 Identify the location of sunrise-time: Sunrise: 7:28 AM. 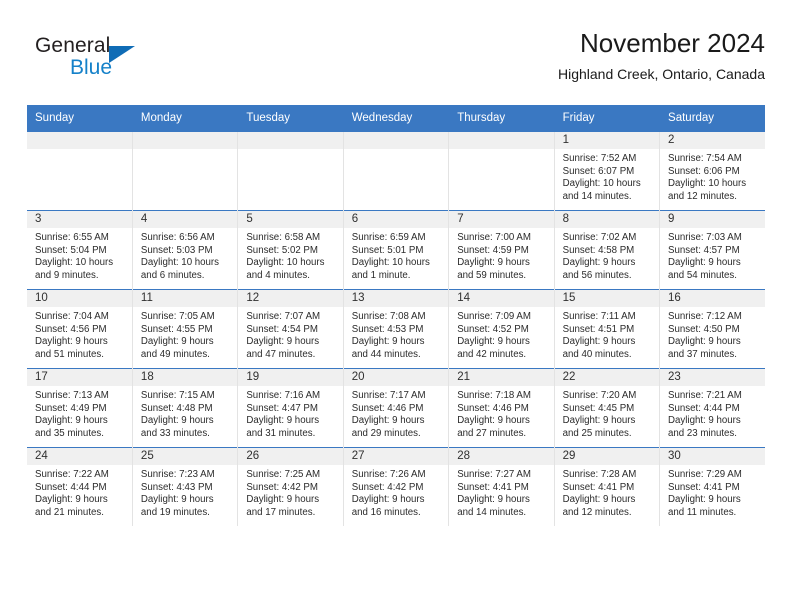
(599, 474).